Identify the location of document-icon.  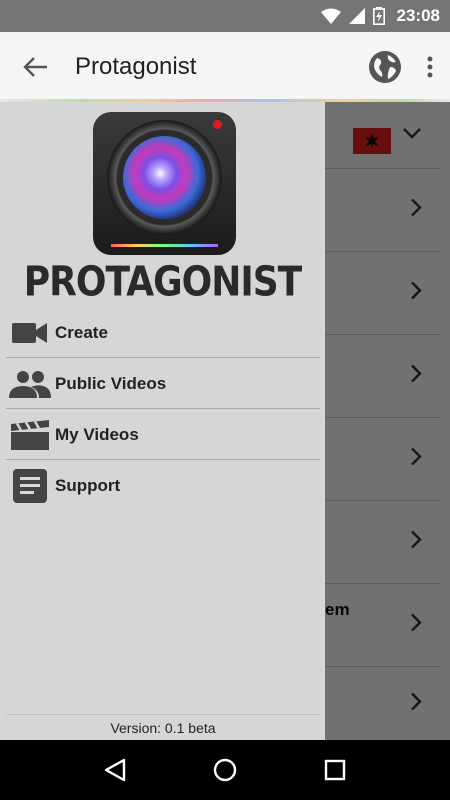
(30, 486).